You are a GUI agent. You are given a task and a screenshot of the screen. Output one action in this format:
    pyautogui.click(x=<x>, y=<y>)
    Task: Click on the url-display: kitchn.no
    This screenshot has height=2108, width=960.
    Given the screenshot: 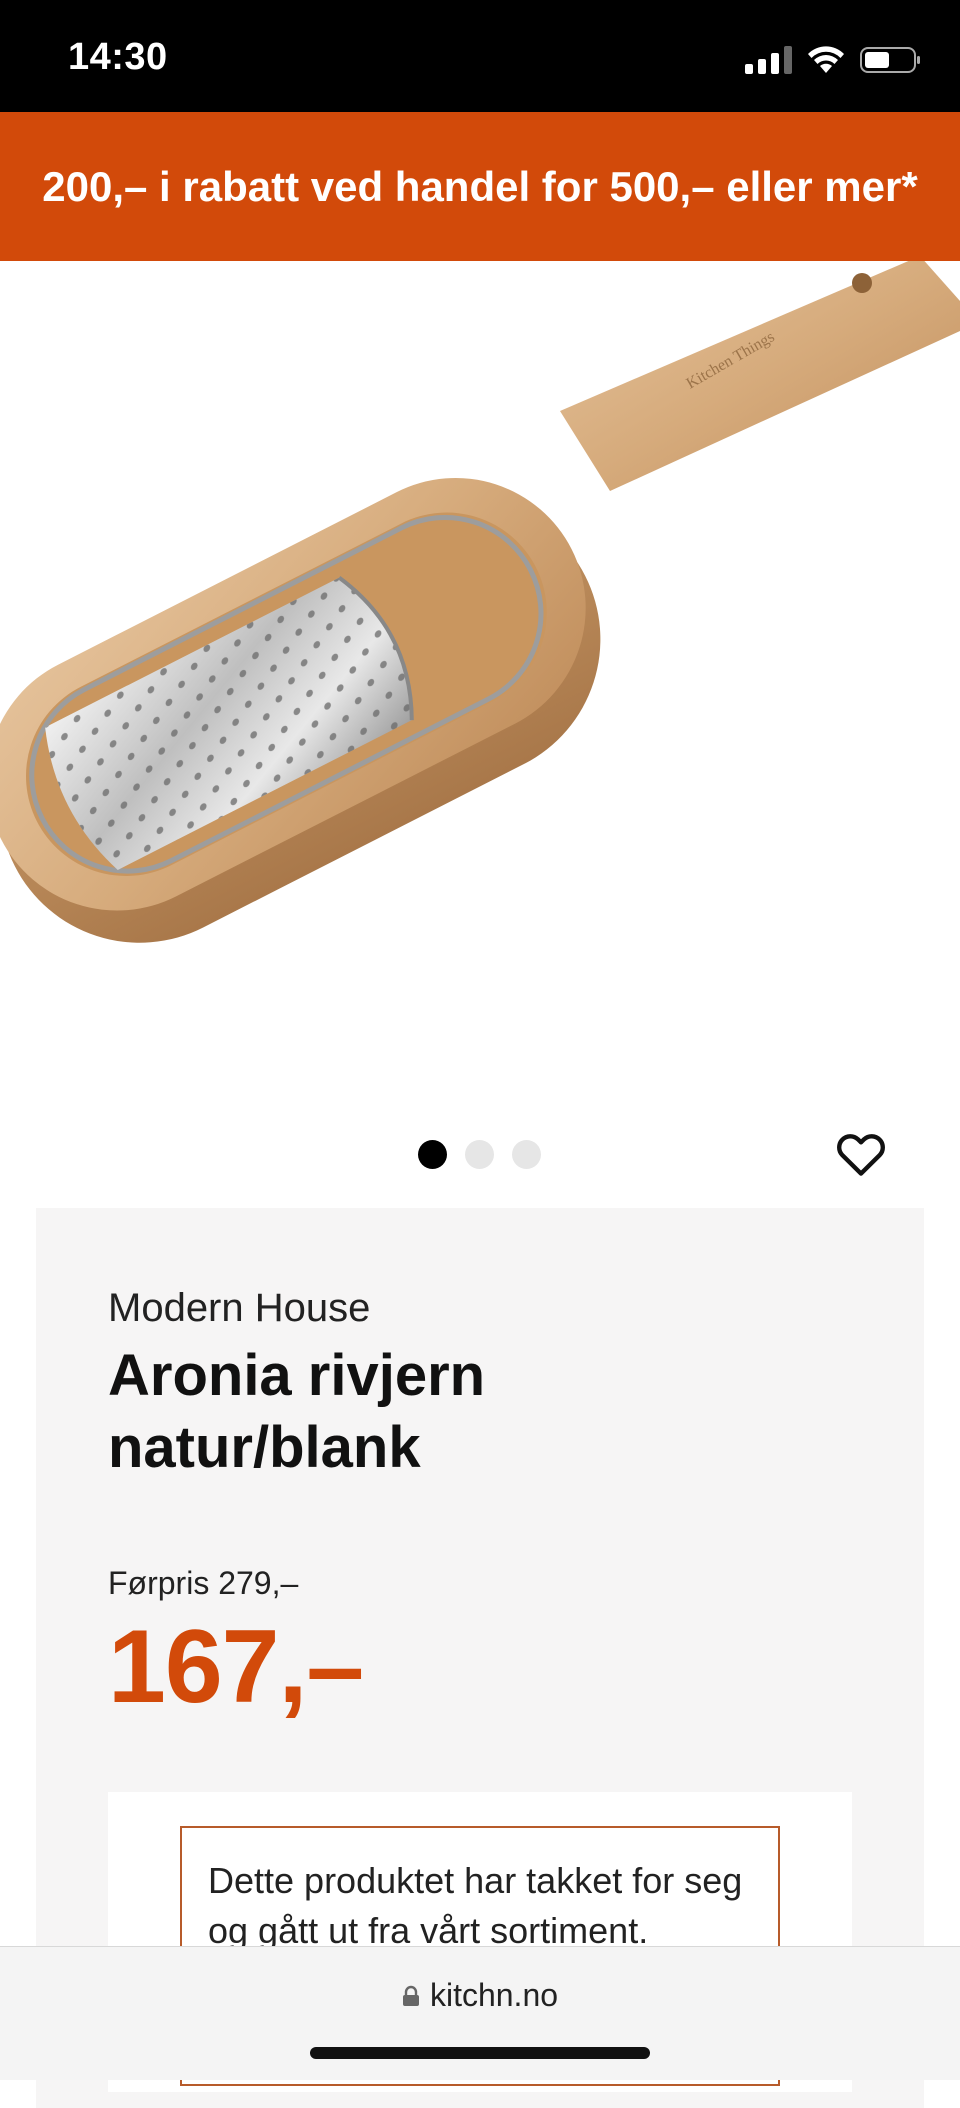 What is the action you would take?
    pyautogui.click(x=480, y=1995)
    